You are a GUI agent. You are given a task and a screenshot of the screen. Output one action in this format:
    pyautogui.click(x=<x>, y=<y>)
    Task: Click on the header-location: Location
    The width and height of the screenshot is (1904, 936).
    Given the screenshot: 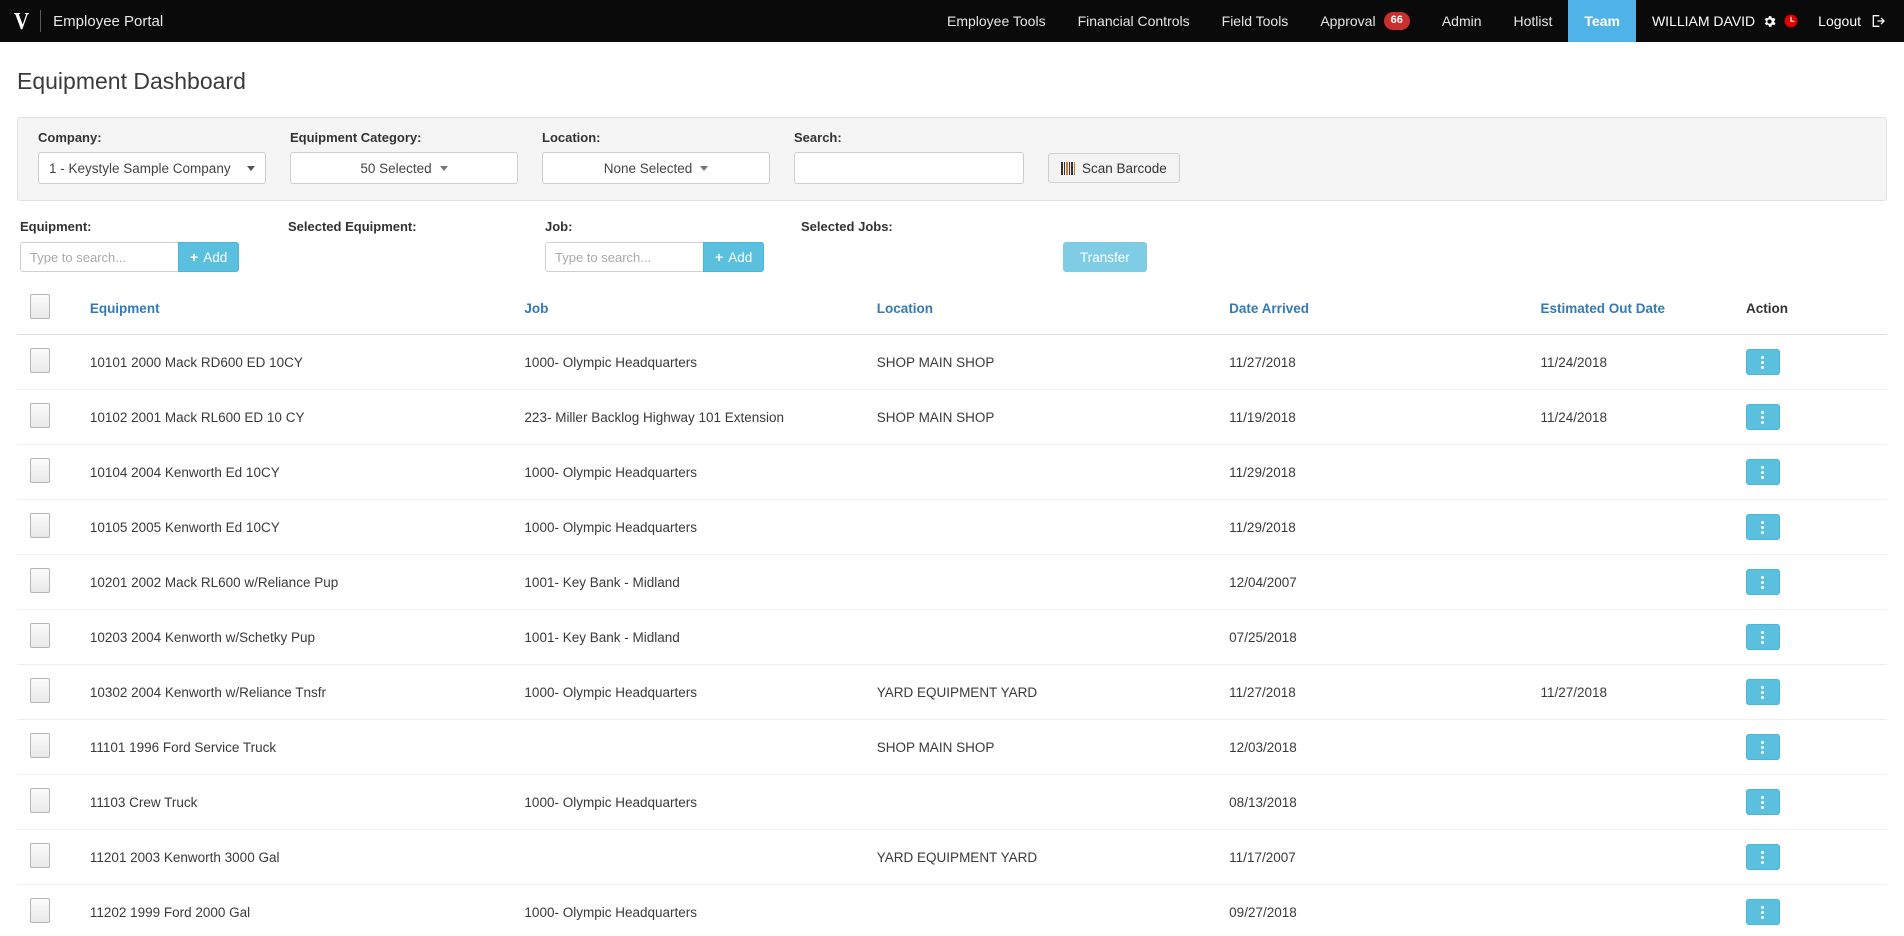 What is the action you would take?
    pyautogui.click(x=1053, y=311)
    